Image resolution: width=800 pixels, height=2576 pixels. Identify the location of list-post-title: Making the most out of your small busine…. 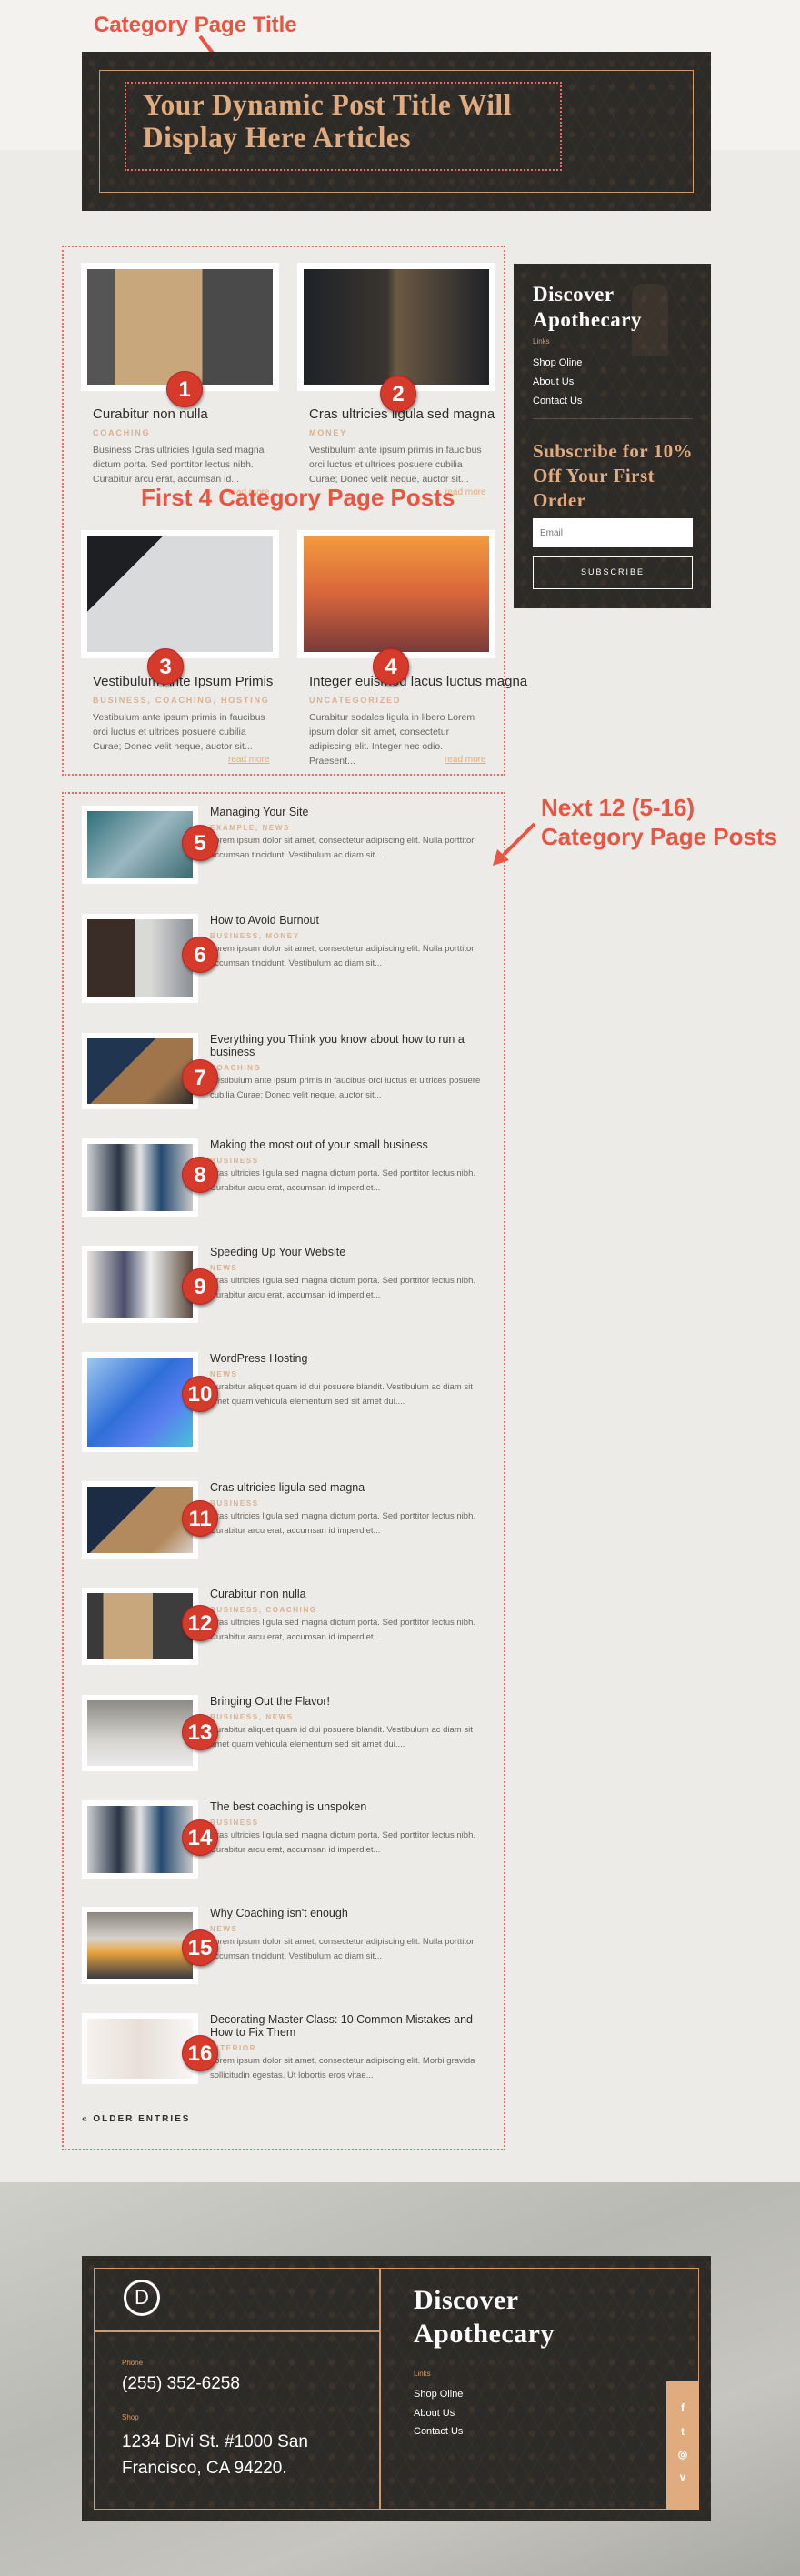
(346, 1144).